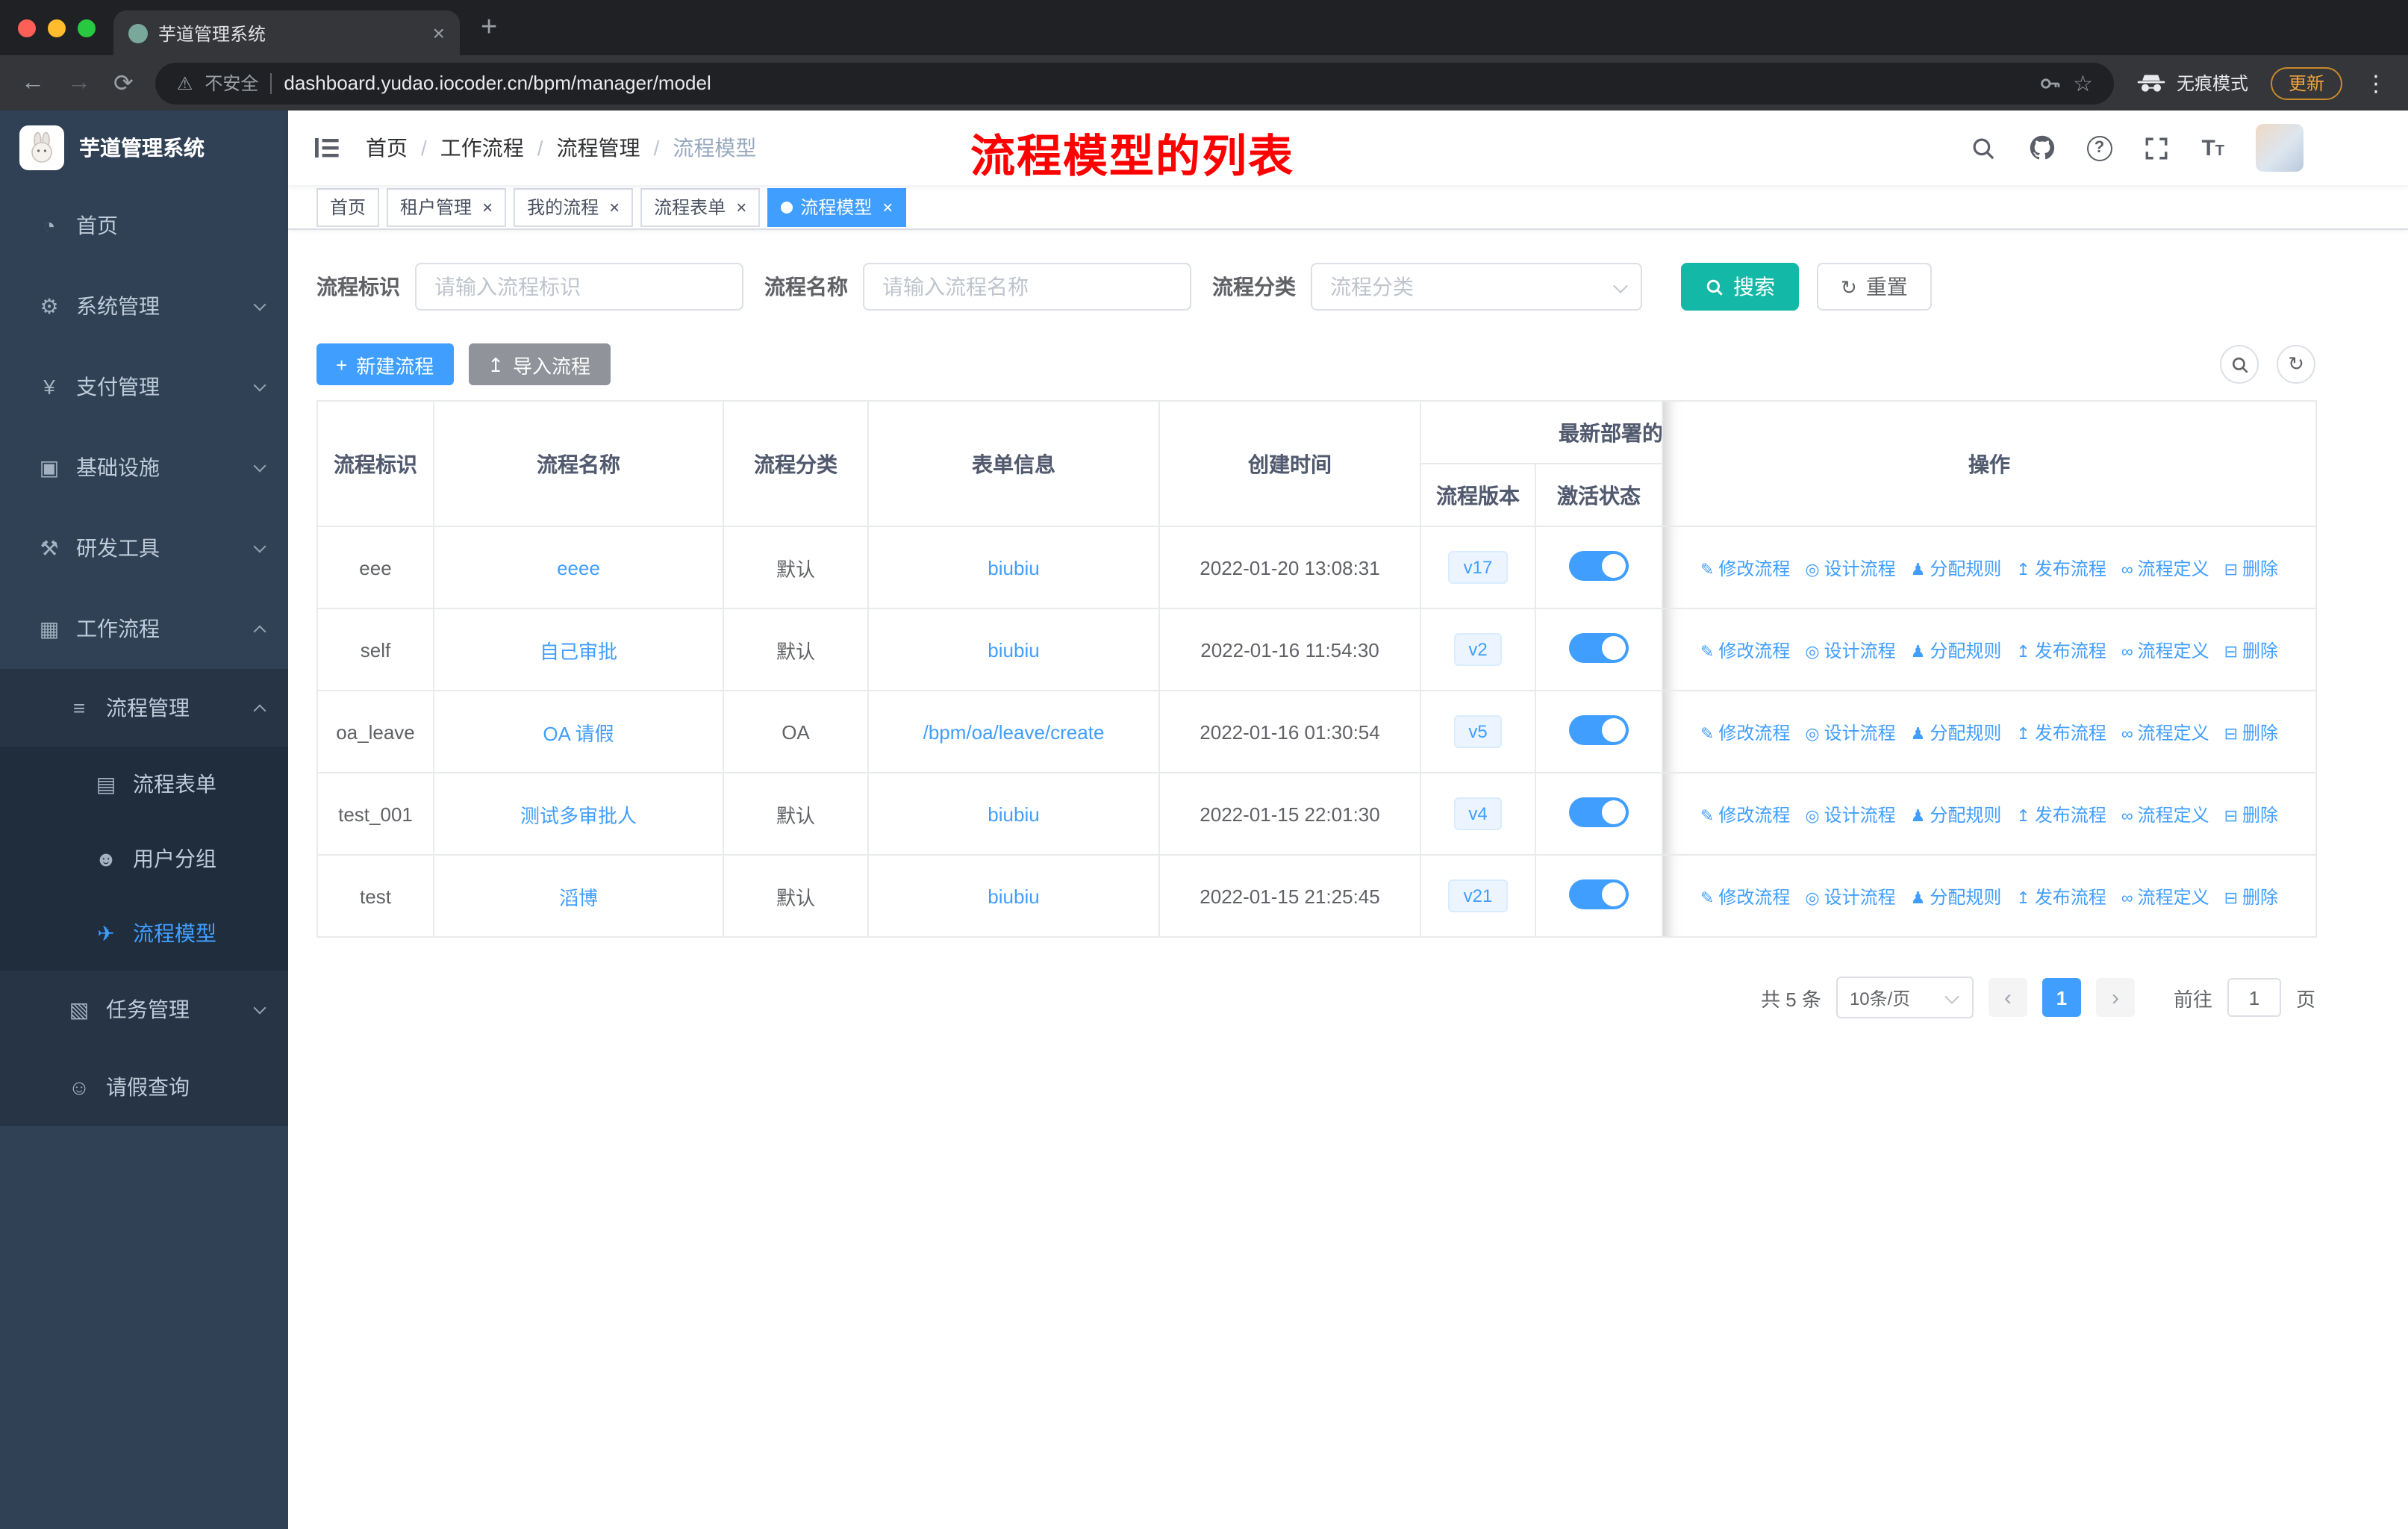 This screenshot has height=1529, width=2408. What do you see at coordinates (79, 82) in the screenshot?
I see `forward-button: →` at bounding box center [79, 82].